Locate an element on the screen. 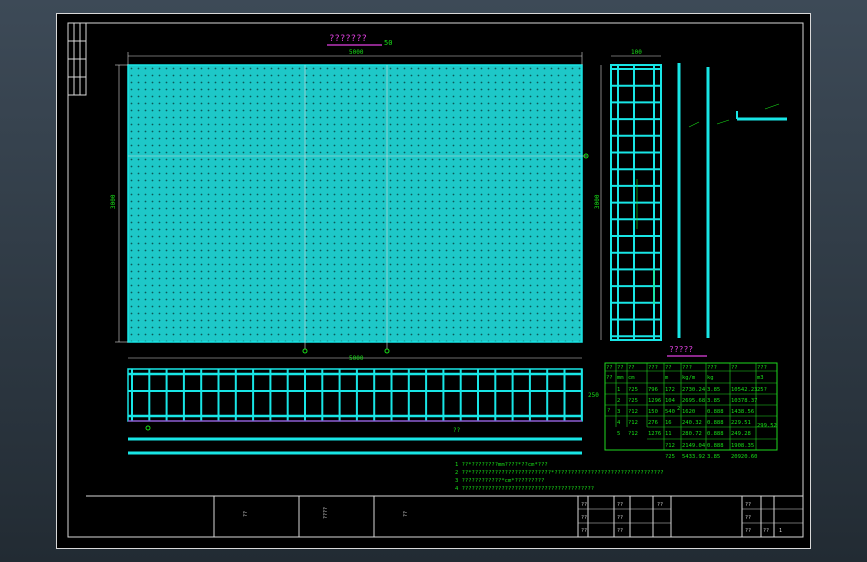 This screenshot has height=562, width=867. title-cell-7: ?? is located at coordinates (620, 505).